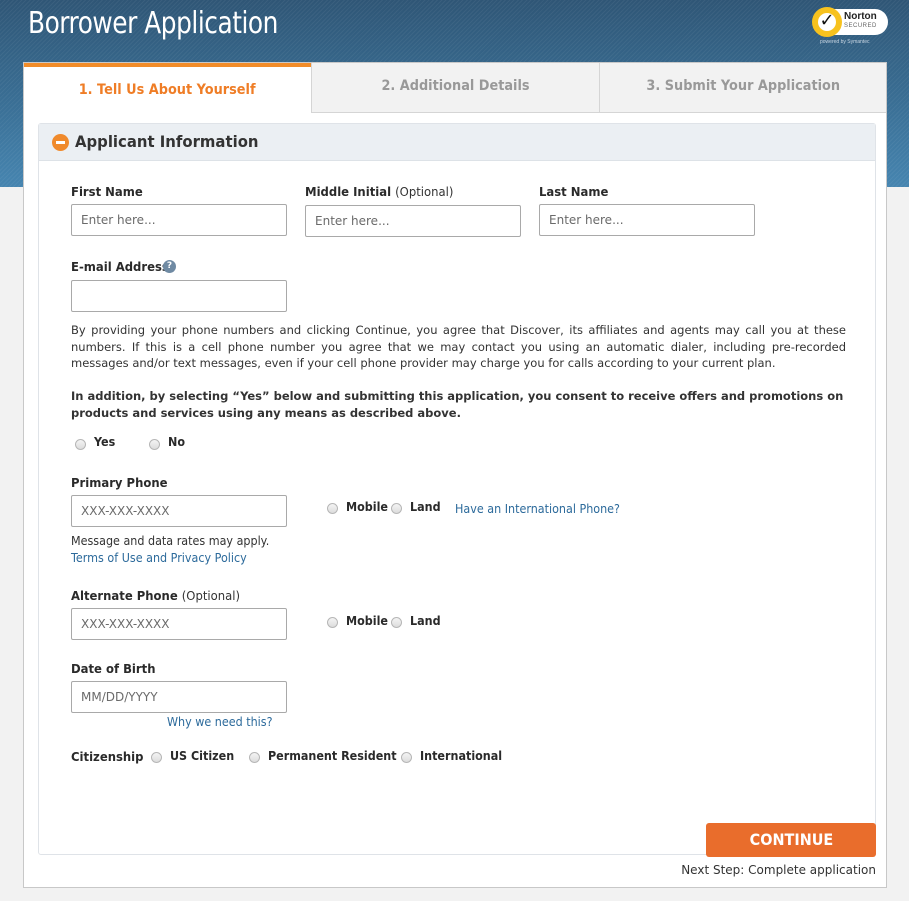 Image resolution: width=909 pixels, height=901 pixels. Describe the element at coordinates (179, 697) in the screenshot. I see `dob-input` at that location.